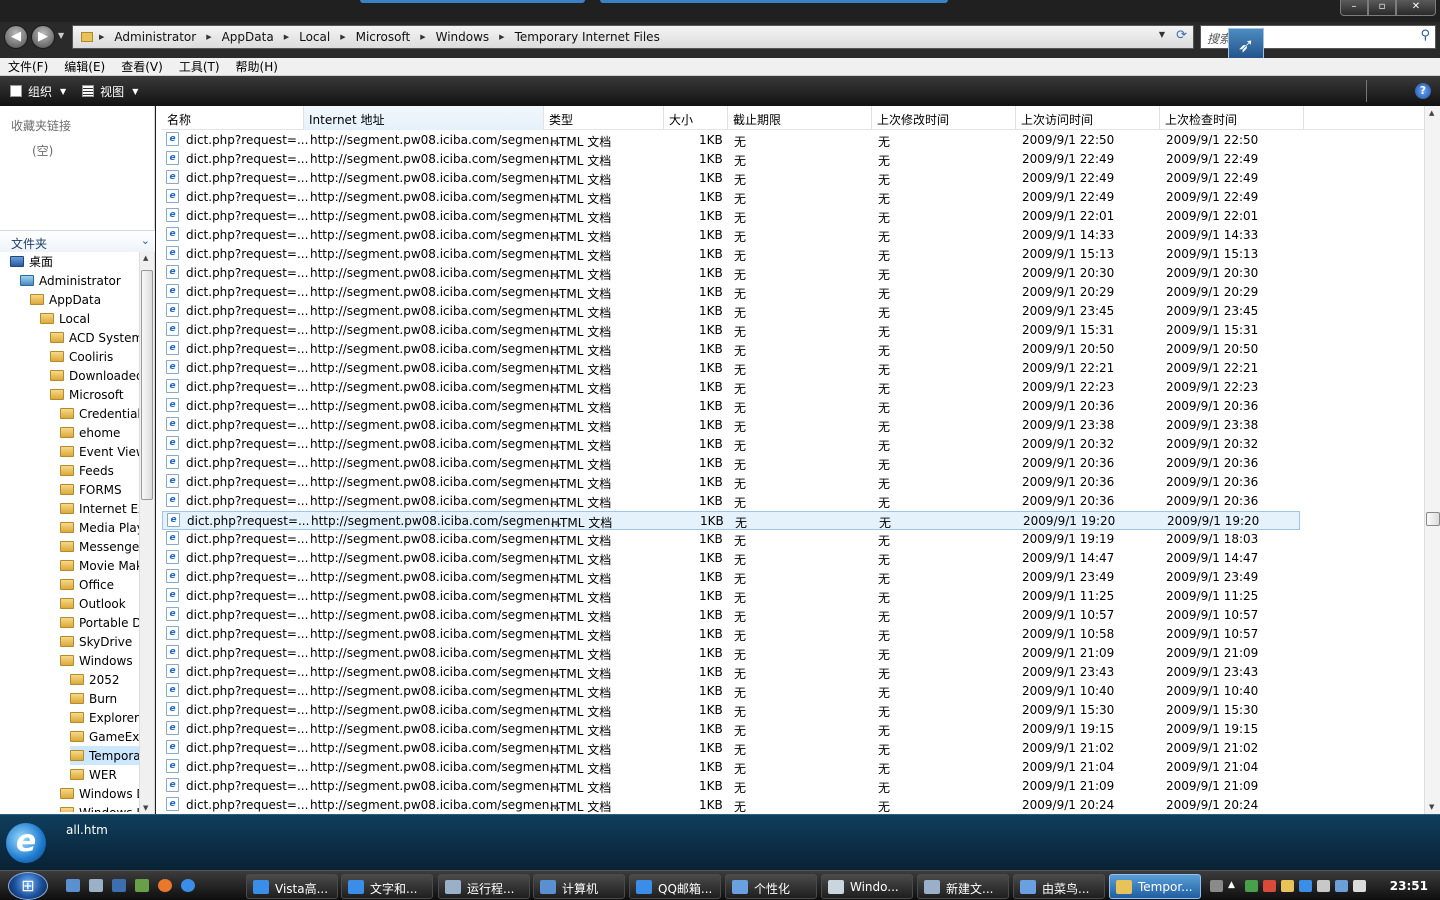 The height and width of the screenshot is (900, 1440). What do you see at coordinates (104, 755) in the screenshot?
I see `tree-item: Tempora` at bounding box center [104, 755].